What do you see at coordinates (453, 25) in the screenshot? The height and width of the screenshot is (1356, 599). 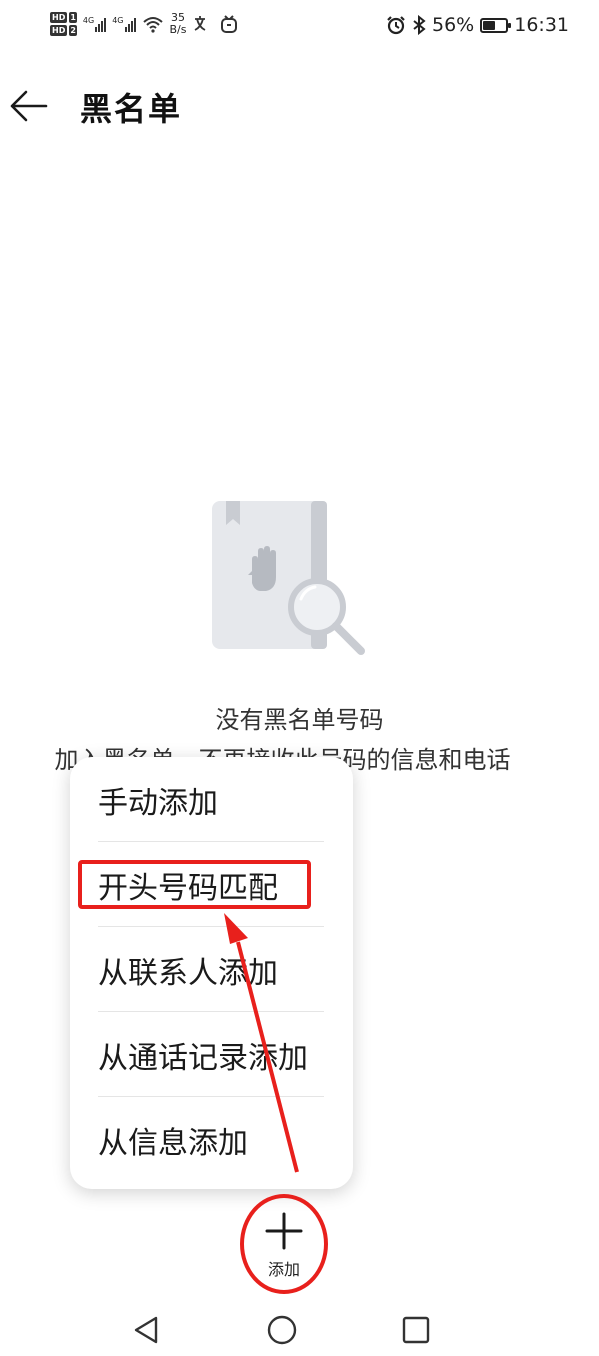 I see `battery-percent: 56%` at bounding box center [453, 25].